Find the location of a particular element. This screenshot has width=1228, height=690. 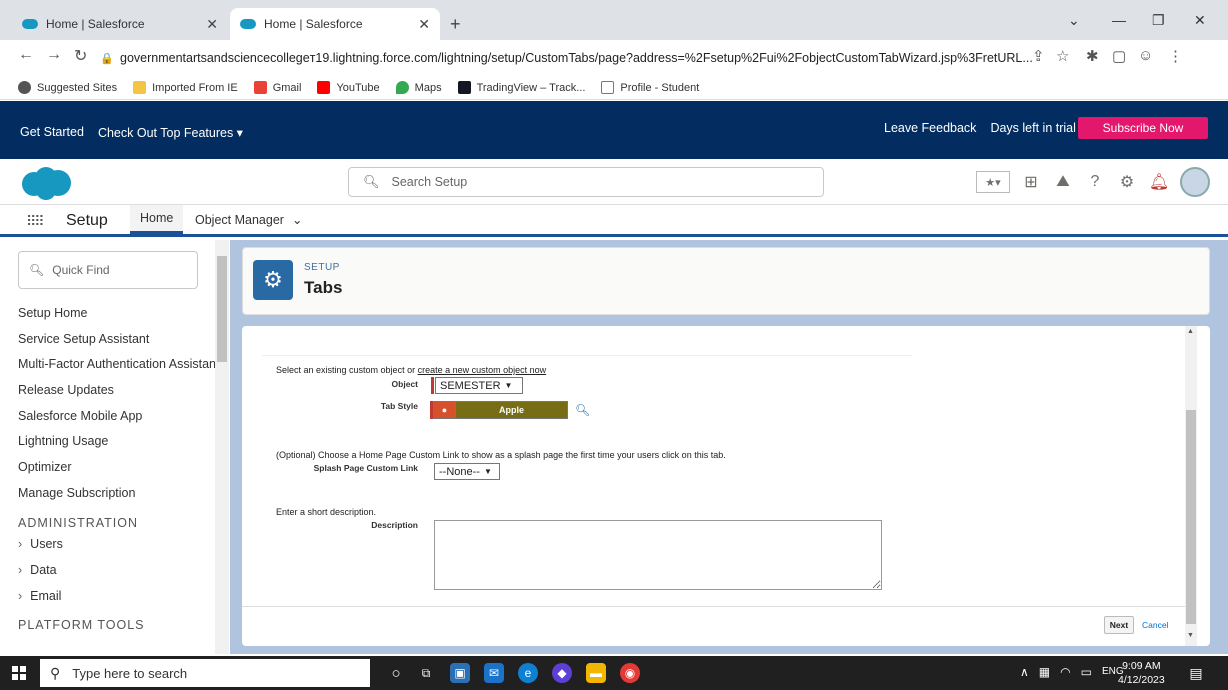

mail-icon: ✉ is located at coordinates (494, 673).